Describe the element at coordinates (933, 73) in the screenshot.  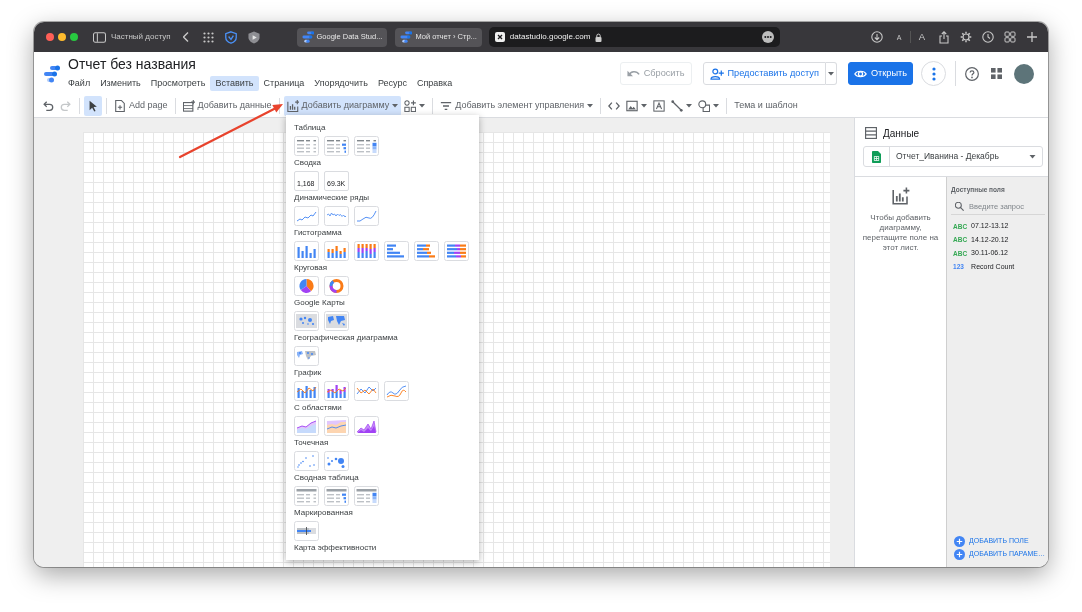
I see `more-vert-icon` at that location.